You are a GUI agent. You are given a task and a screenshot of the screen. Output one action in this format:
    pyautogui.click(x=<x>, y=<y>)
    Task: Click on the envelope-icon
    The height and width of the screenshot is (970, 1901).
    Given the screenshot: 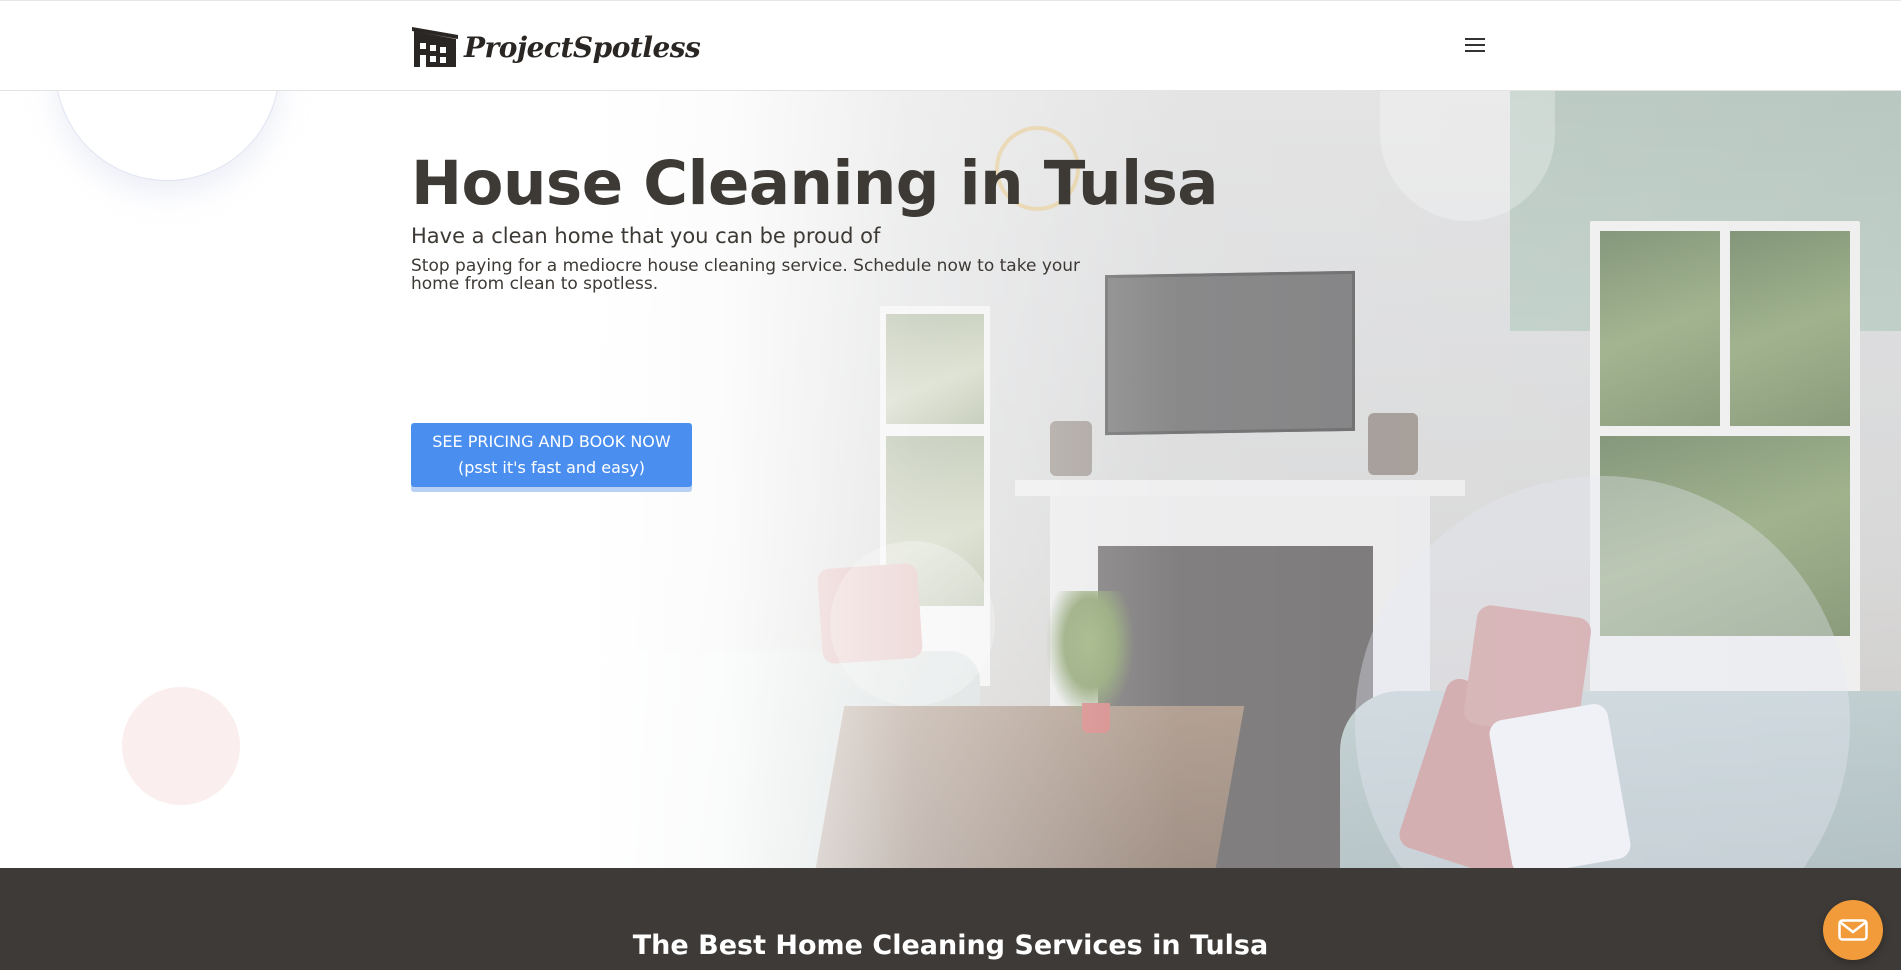 What is the action you would take?
    pyautogui.click(x=1853, y=930)
    